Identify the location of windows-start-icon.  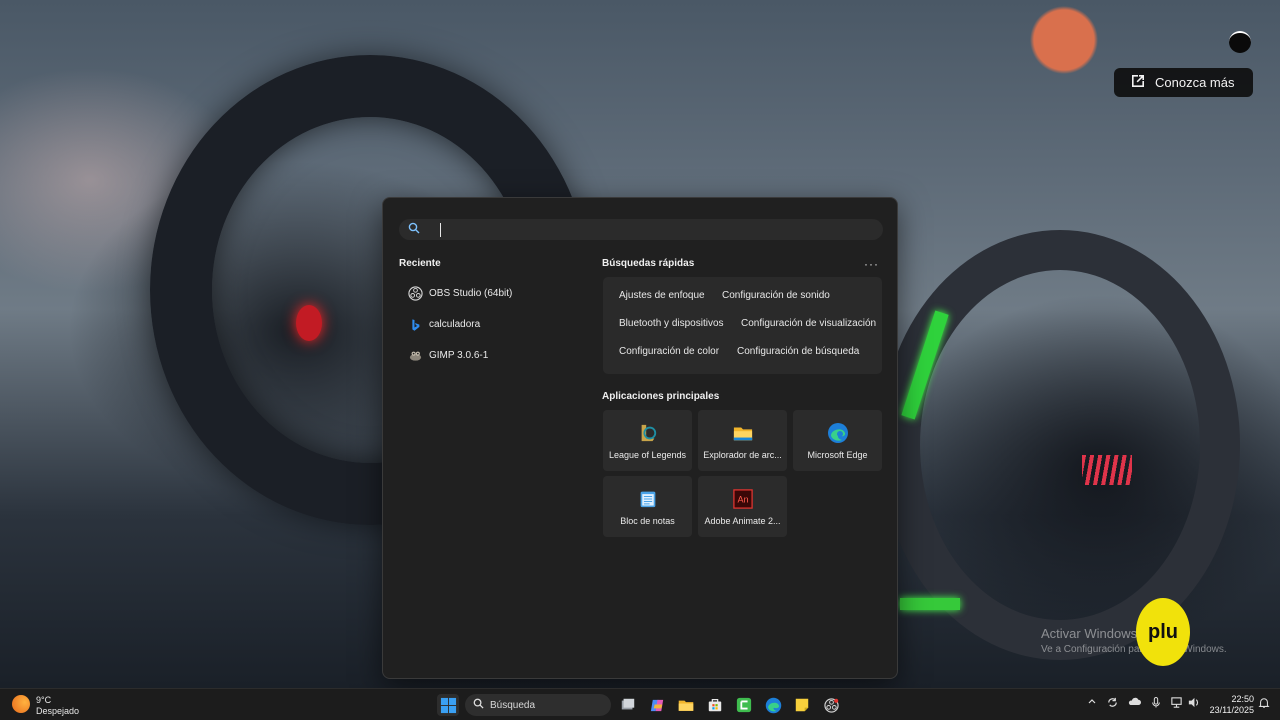
(448, 705).